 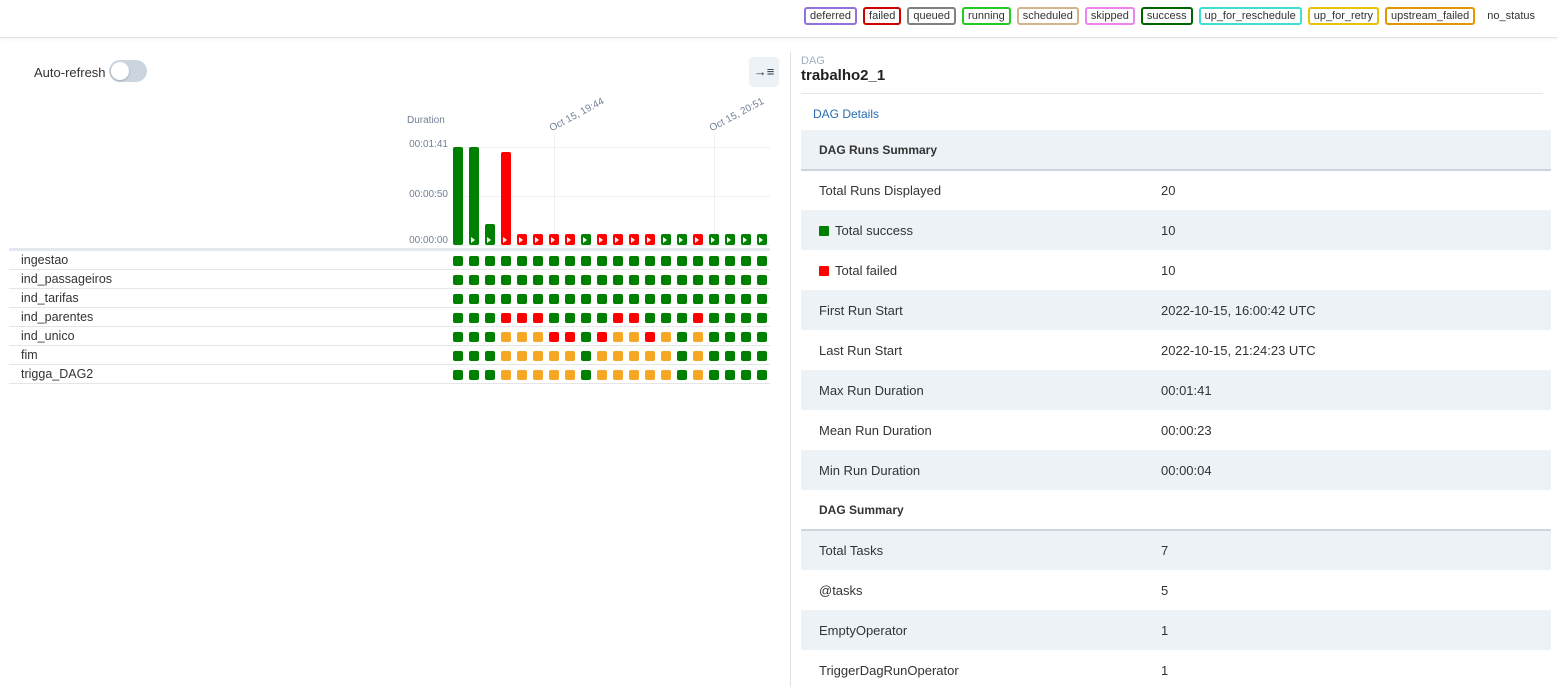 What do you see at coordinates (986, 16) in the screenshot?
I see `legend-running: running` at bounding box center [986, 16].